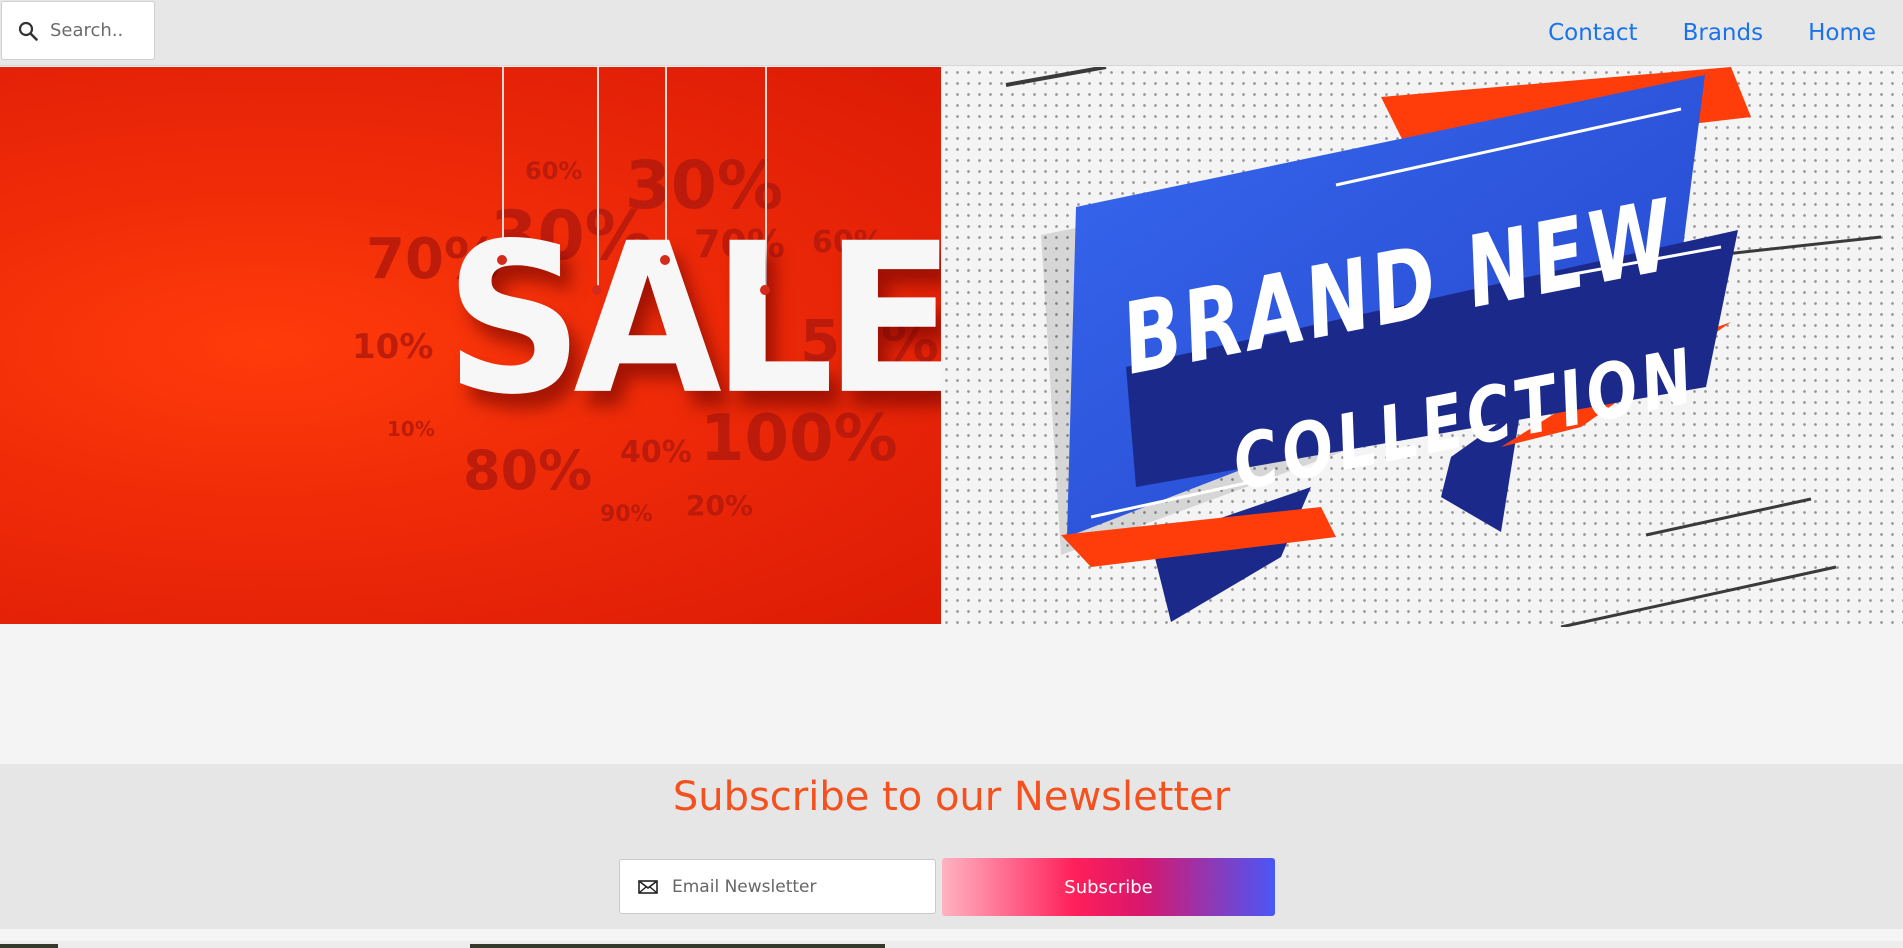  I want to click on sale-percent-label: 60%, so click(554, 171).